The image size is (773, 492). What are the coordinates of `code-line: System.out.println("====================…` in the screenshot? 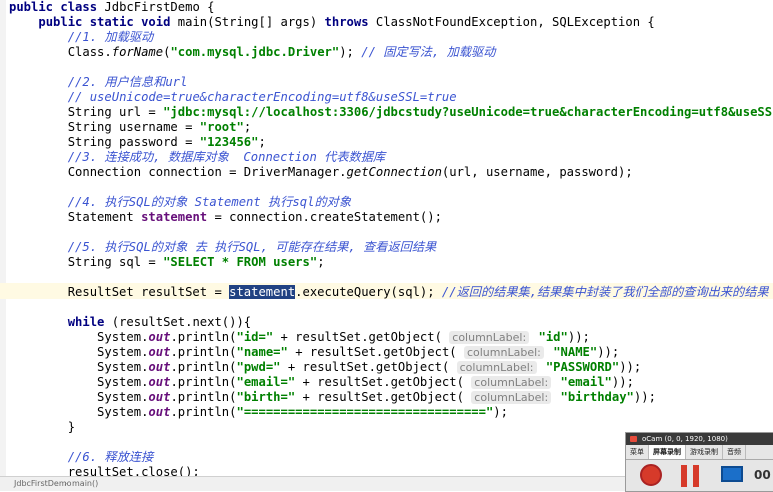 It's located at (258, 412).